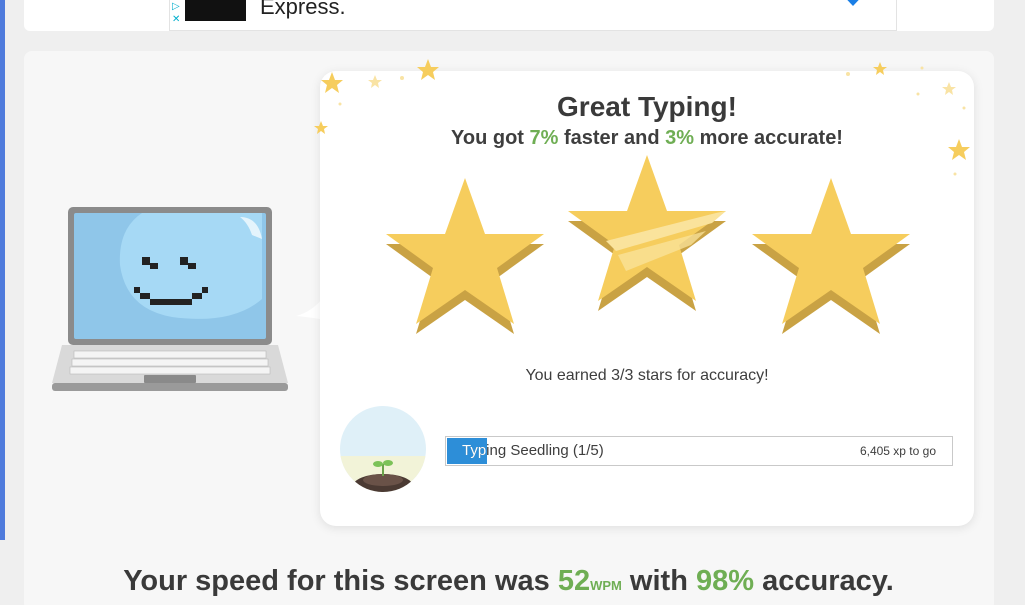 The image size is (1025, 605). I want to click on accuracy-star-2-icon, so click(647, 233).